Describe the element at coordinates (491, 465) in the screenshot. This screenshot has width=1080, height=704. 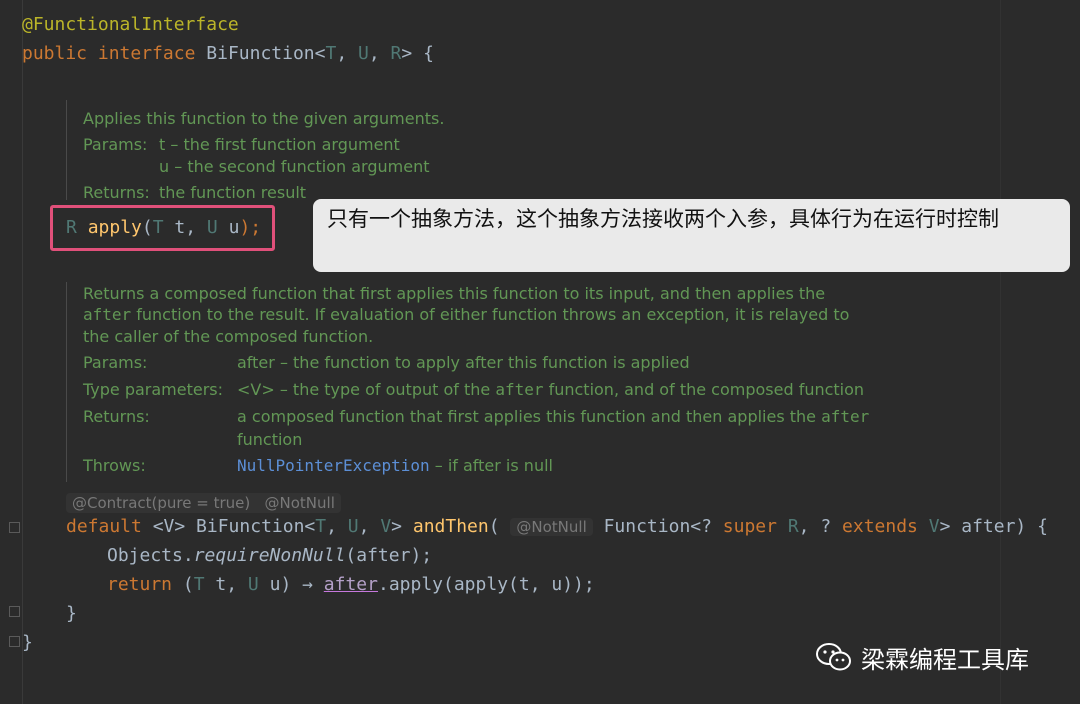
I see `doc-text: – if after is null` at that location.